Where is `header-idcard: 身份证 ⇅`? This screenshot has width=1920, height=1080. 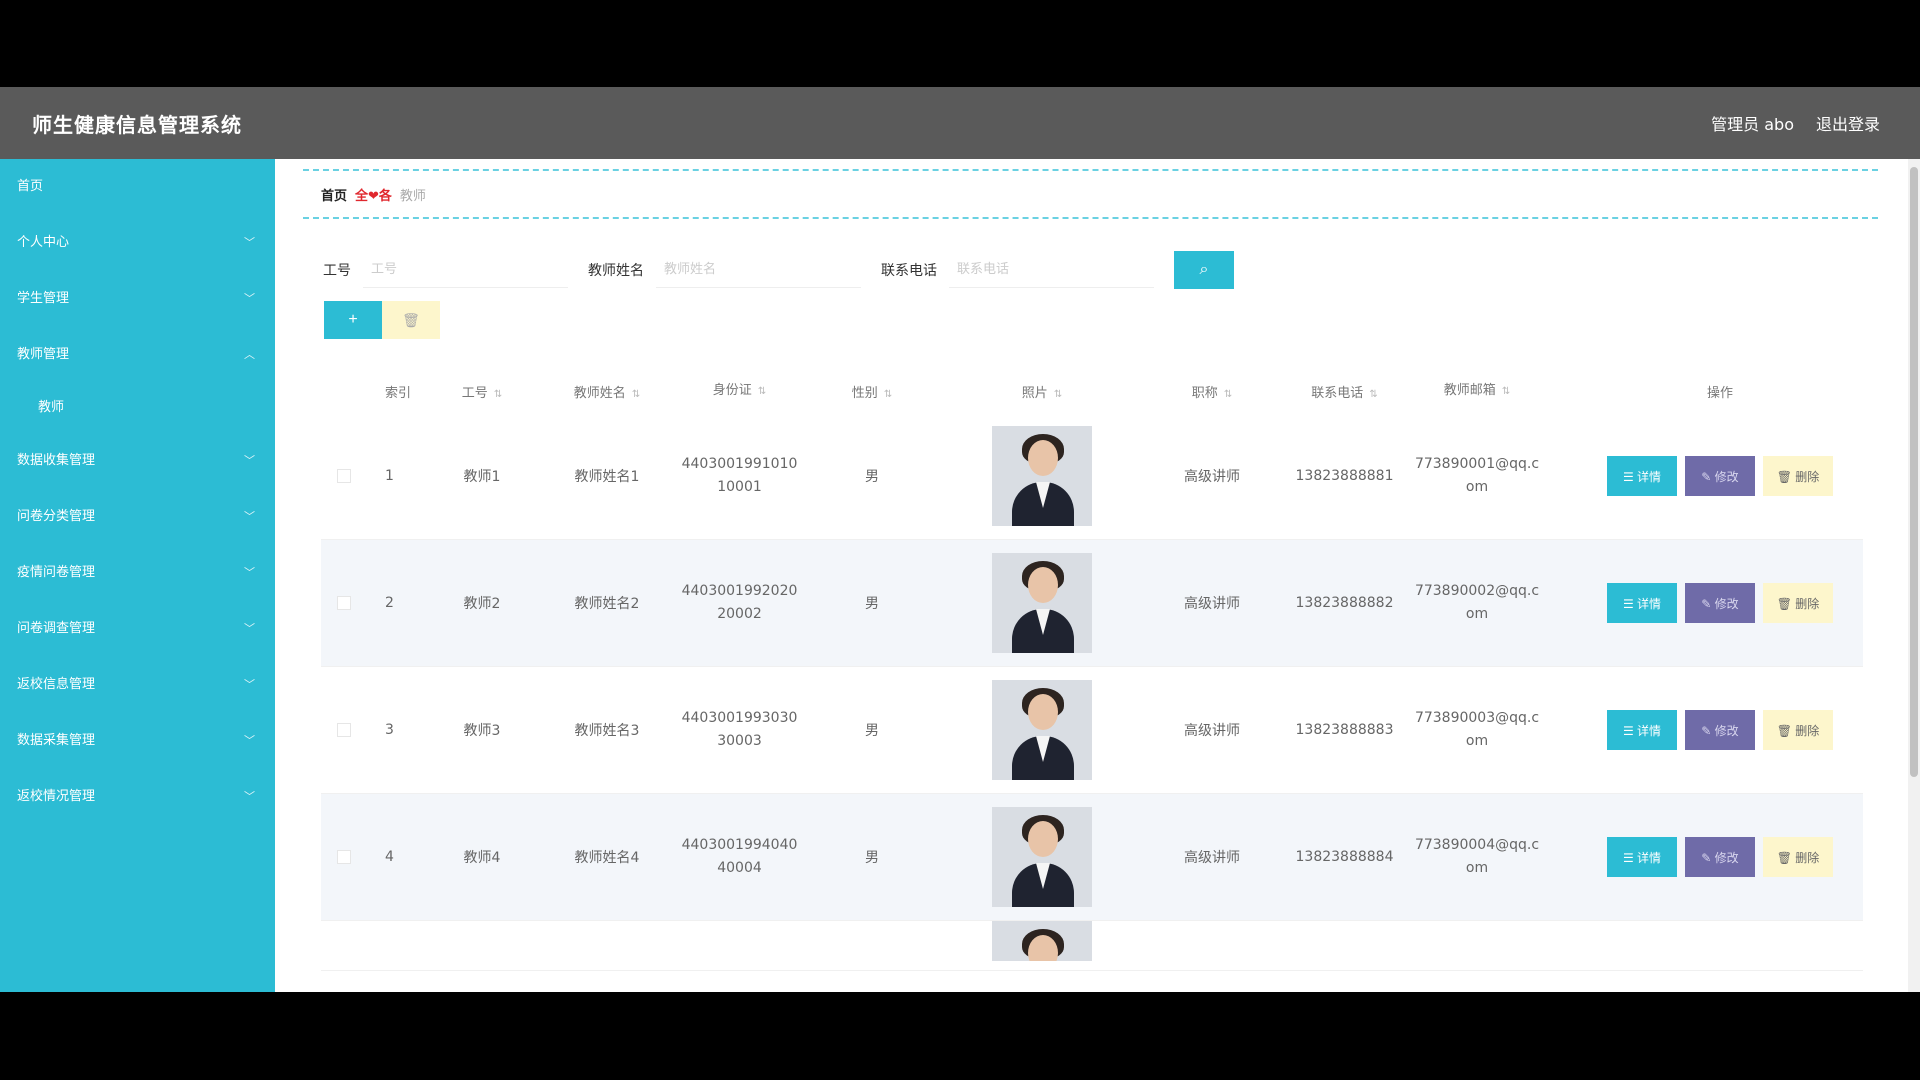 header-idcard: 身份证 ⇅ is located at coordinates (739, 391).